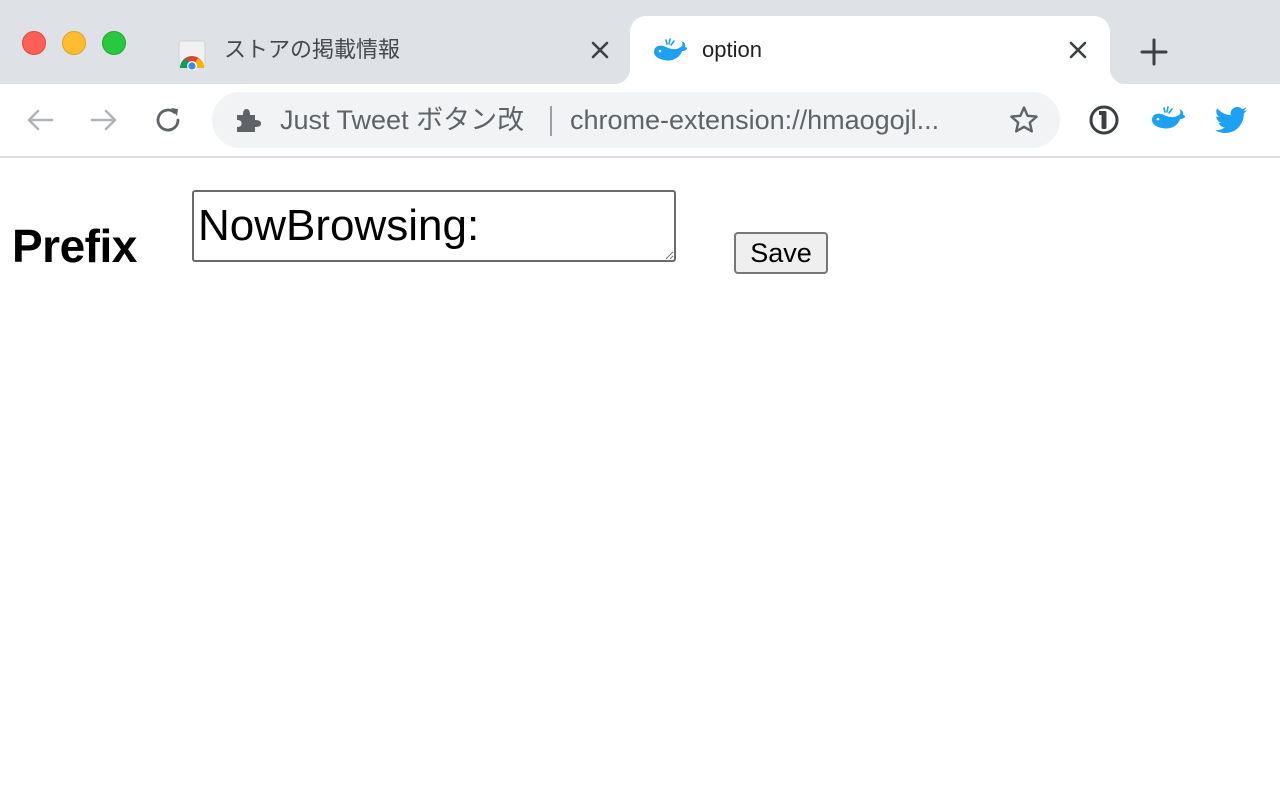 This screenshot has width=1280, height=800. What do you see at coordinates (168, 120) in the screenshot?
I see `reload-icon` at bounding box center [168, 120].